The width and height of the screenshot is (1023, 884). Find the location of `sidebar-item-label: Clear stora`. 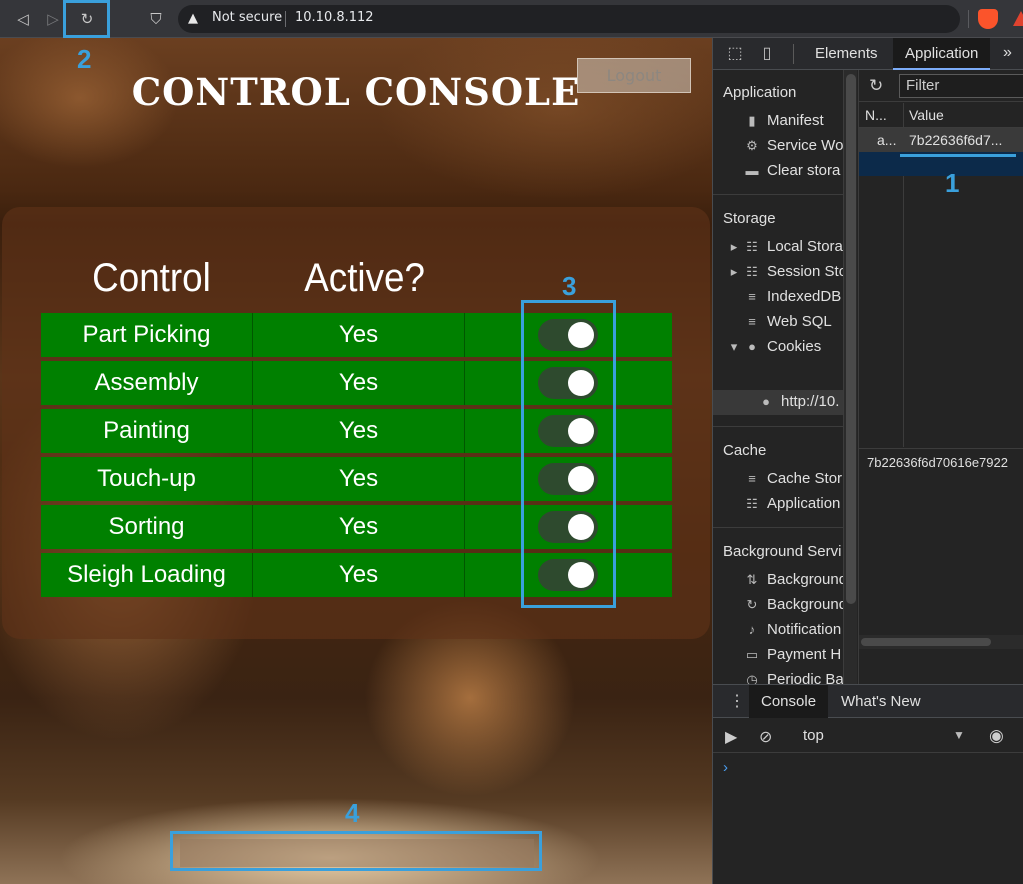

sidebar-item-label: Clear stora is located at coordinates (804, 170).